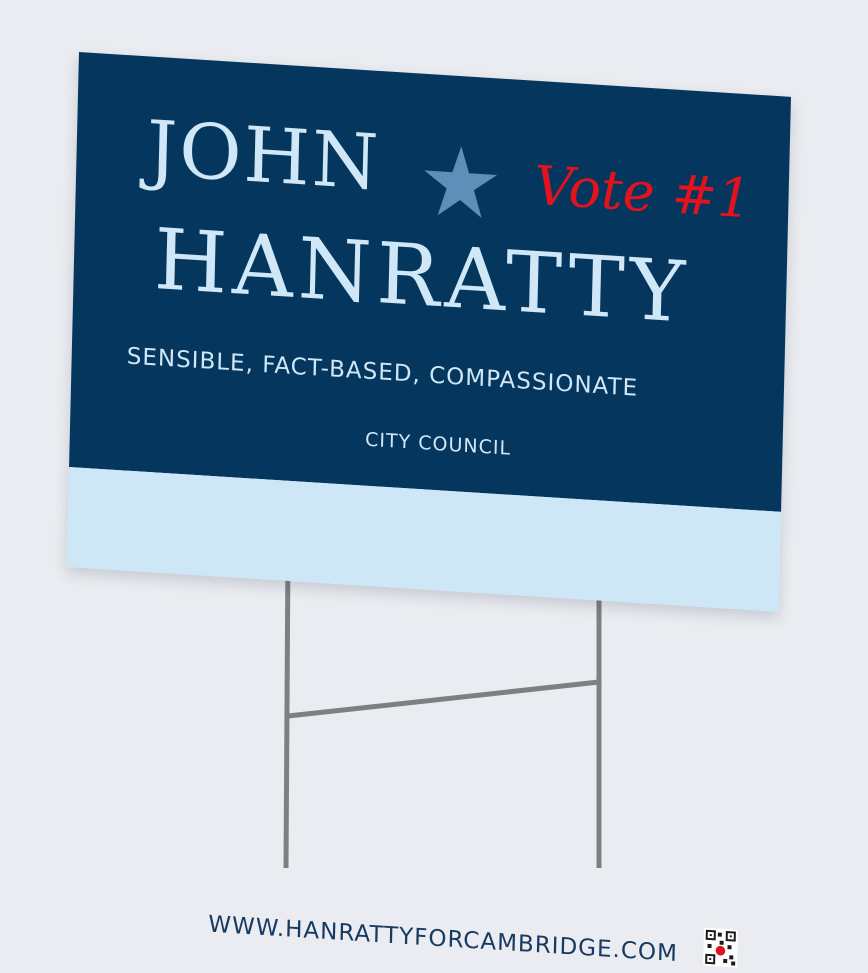 This screenshot has height=973, width=868. Describe the element at coordinates (720, 947) in the screenshot. I see `qr-code-icon` at that location.